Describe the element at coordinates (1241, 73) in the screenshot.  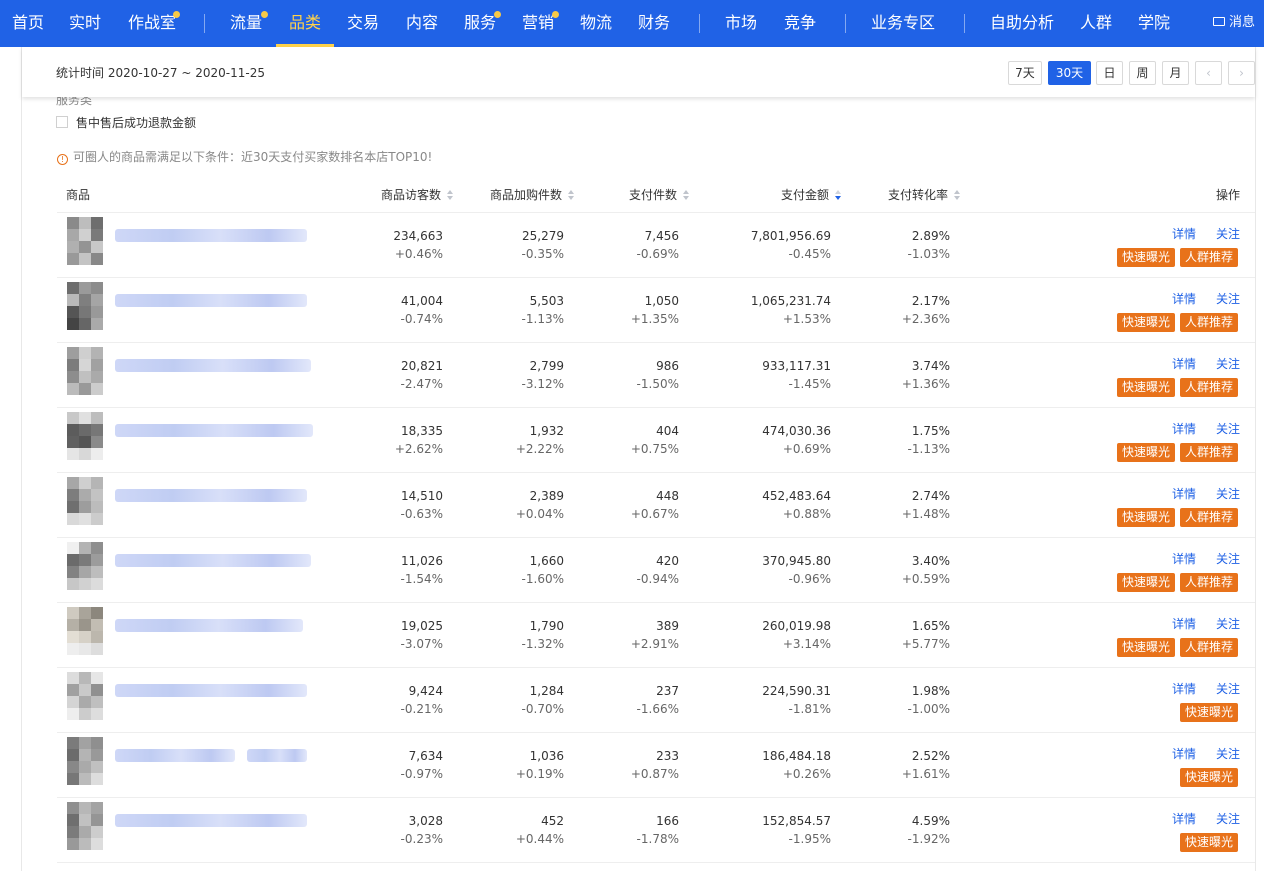
I see `next-period-button: ›` at that location.